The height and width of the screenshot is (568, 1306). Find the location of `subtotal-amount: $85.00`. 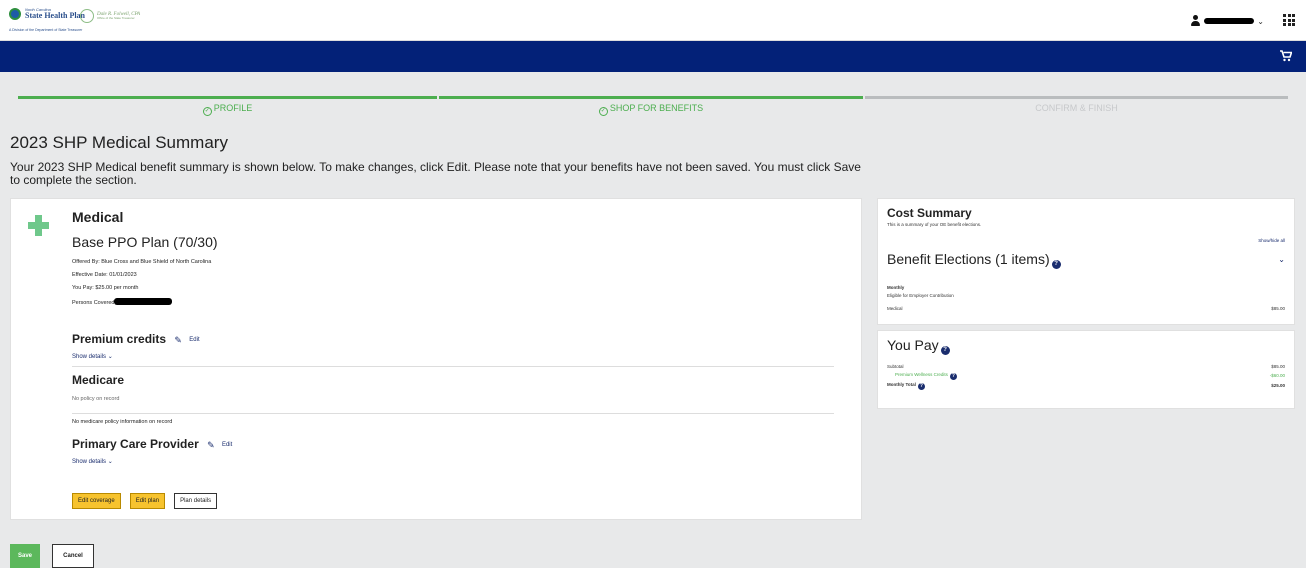

subtotal-amount: $85.00 is located at coordinates (1278, 366).